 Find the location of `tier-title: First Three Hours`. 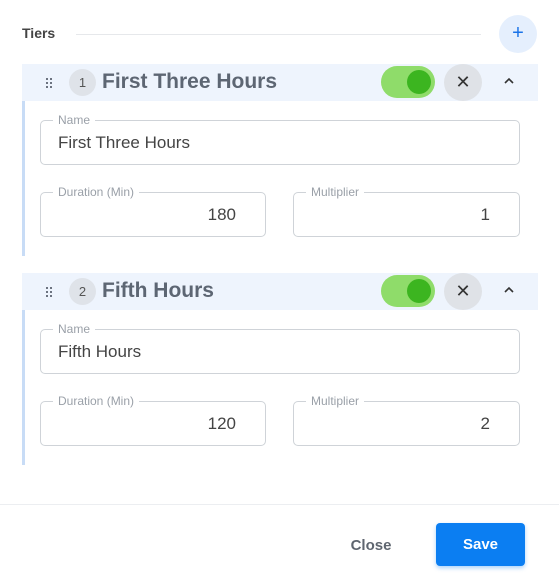

tier-title: First Three Hours is located at coordinates (190, 81).